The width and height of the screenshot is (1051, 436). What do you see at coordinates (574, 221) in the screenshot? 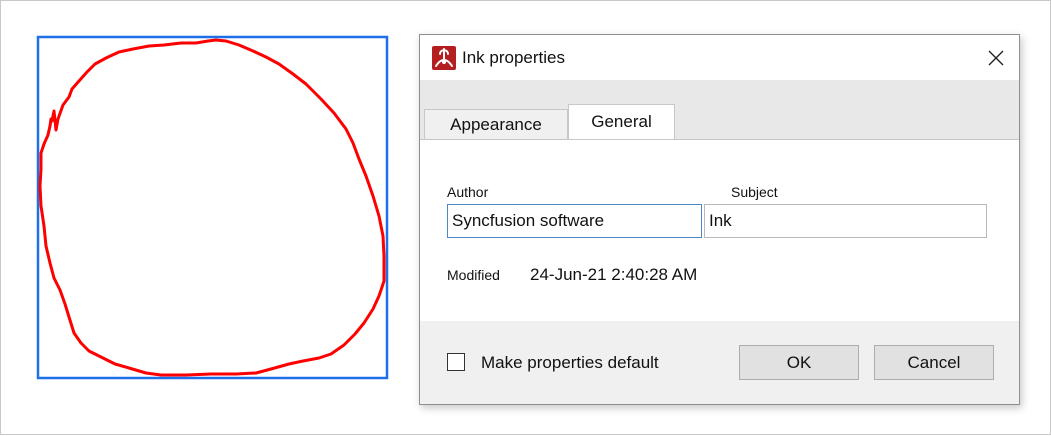
I see `author-field` at bounding box center [574, 221].